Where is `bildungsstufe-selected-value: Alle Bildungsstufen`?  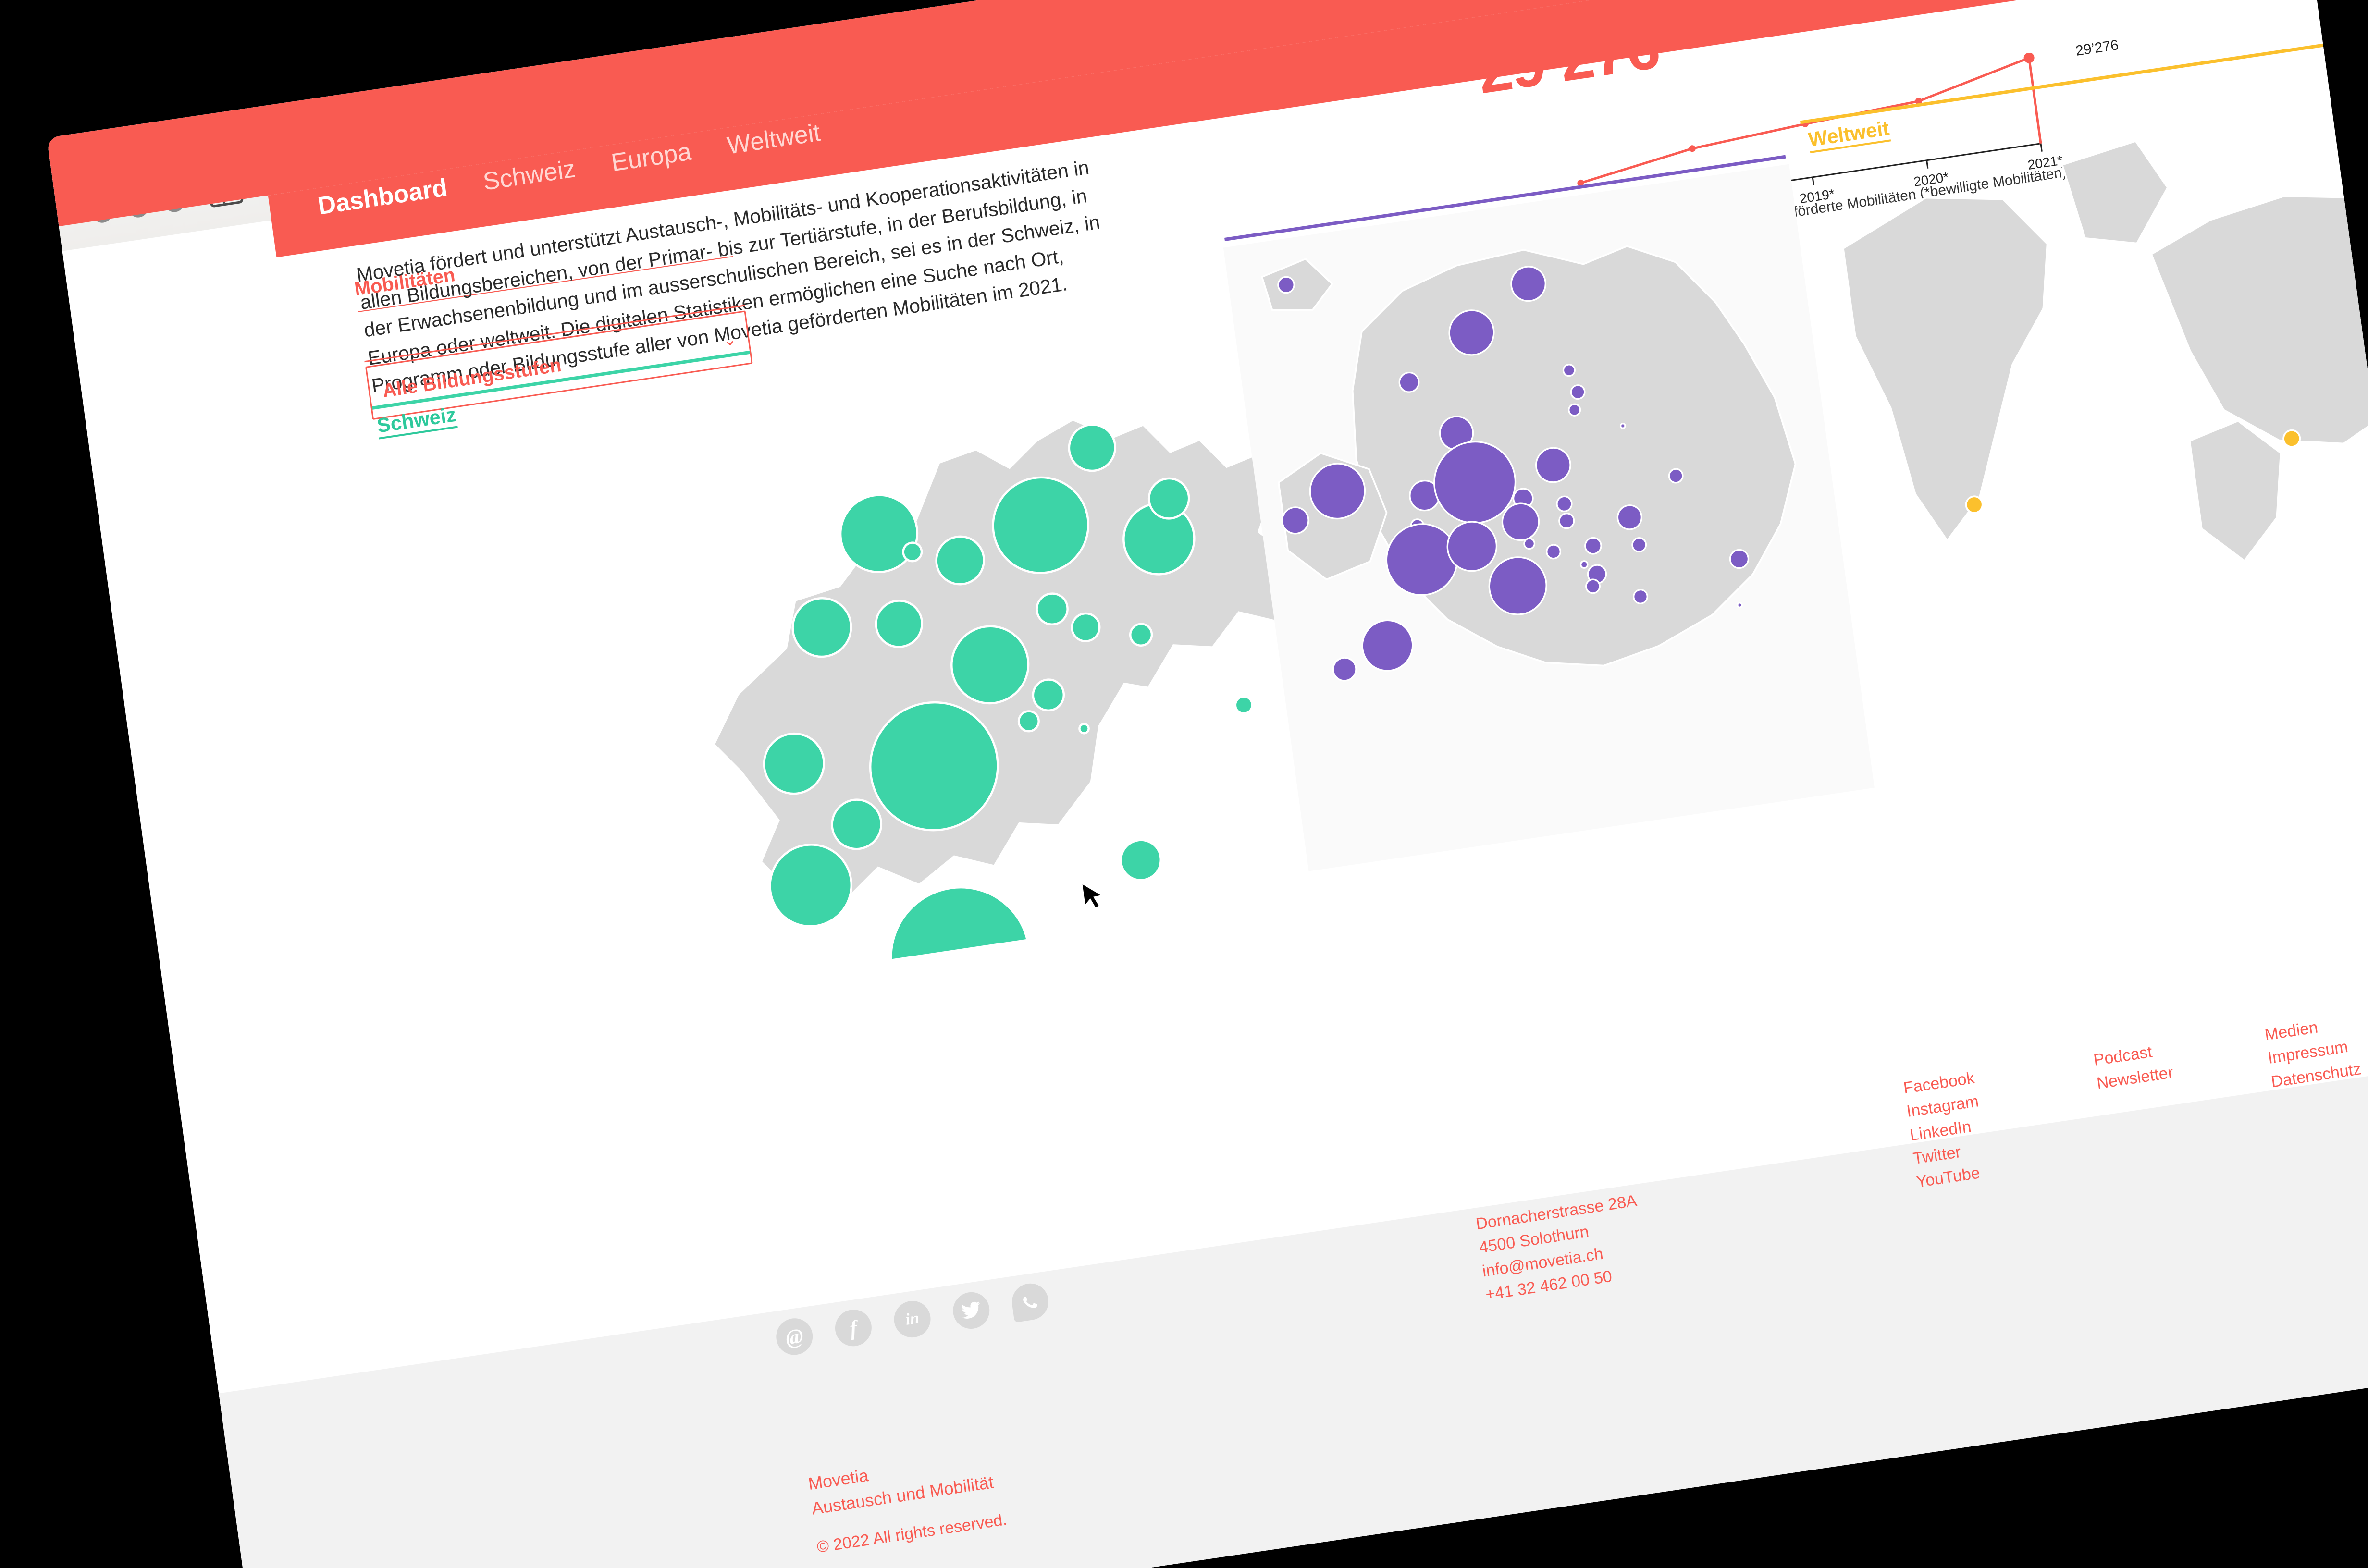
bildungsstufe-selected-value: Alle Bildungsstufen is located at coordinates (472, 378).